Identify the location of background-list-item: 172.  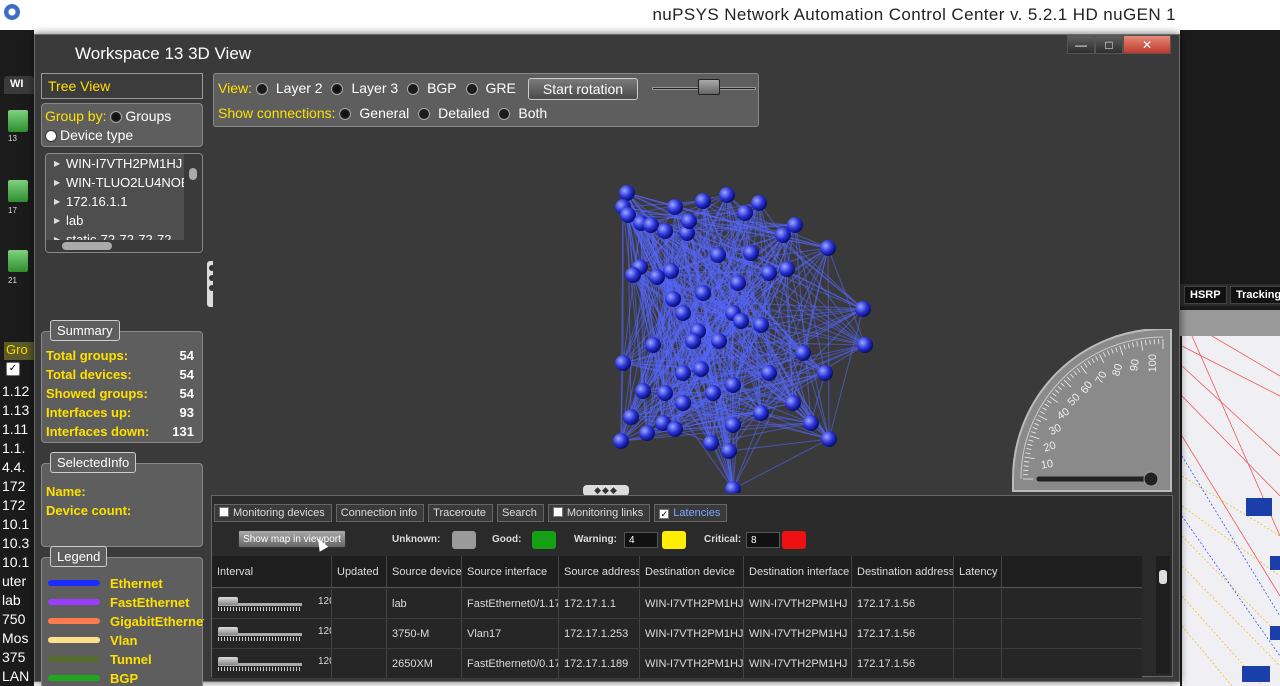
(16, 505).